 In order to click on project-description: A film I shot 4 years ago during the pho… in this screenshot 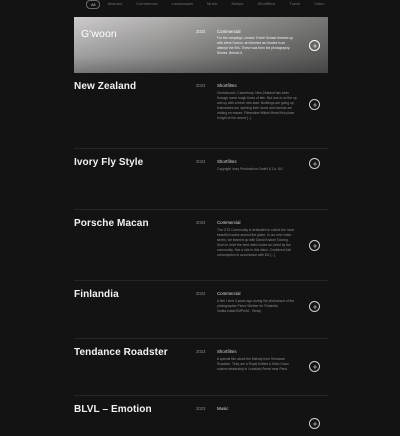, I will do `click(256, 306)`.